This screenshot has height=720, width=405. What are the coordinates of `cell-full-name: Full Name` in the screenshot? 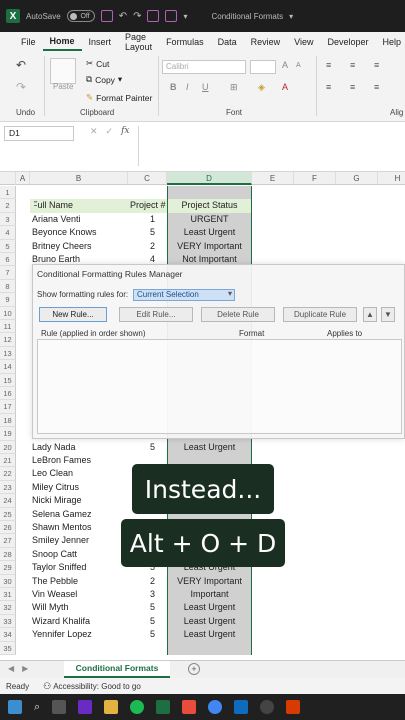 It's located at (79, 206).